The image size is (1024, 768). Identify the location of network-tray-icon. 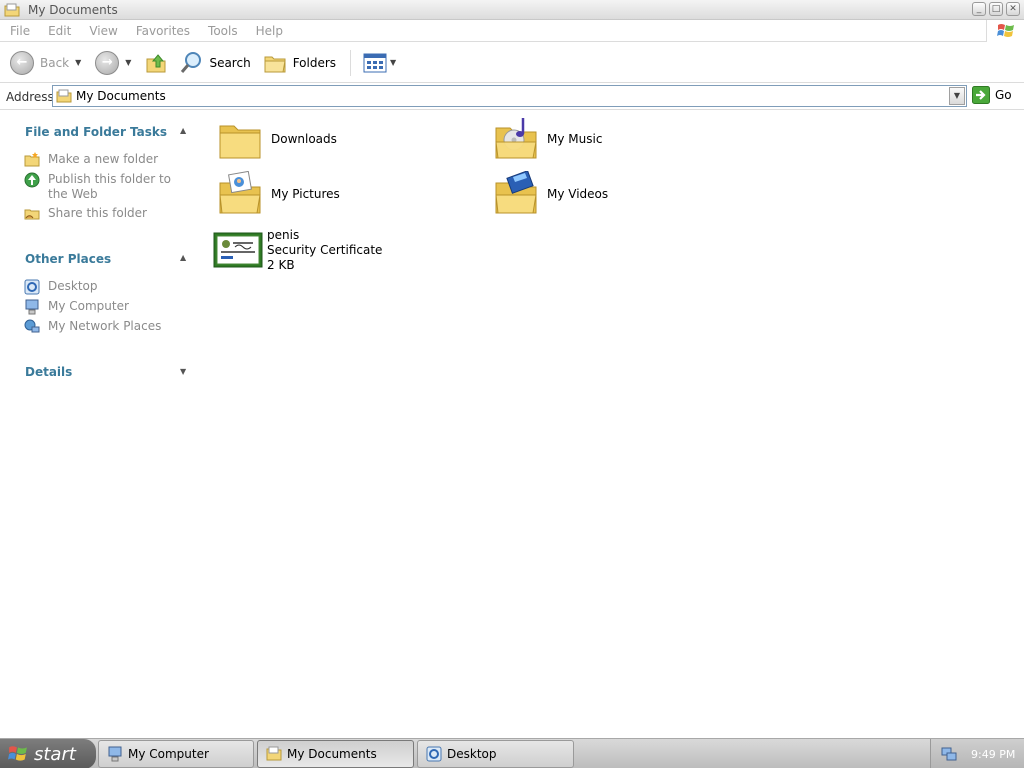
(949, 754).